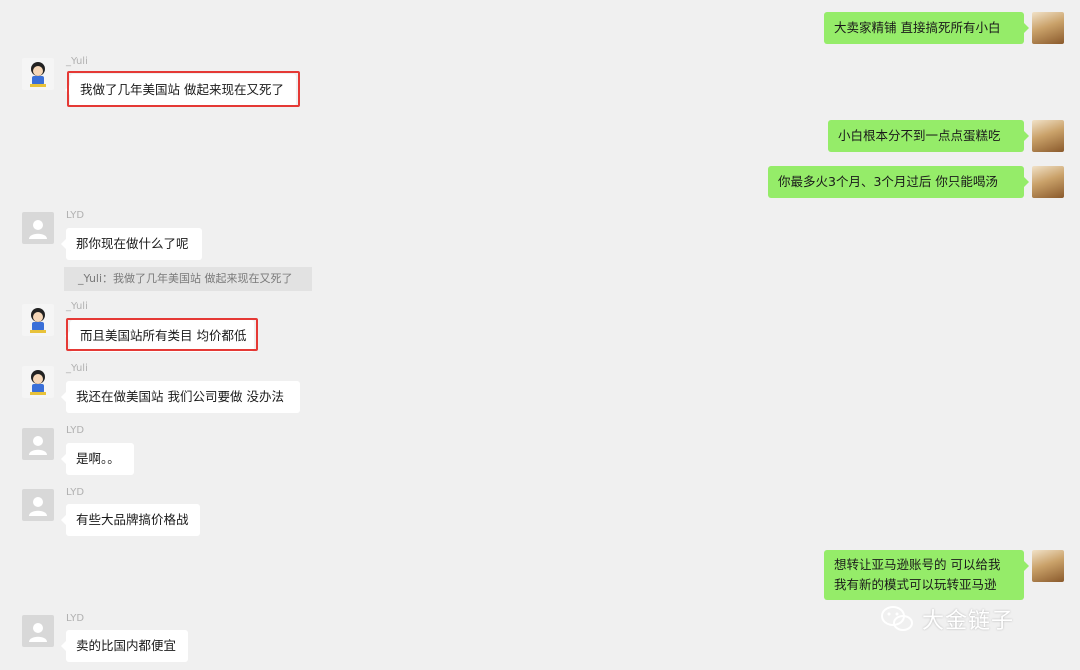 This screenshot has width=1080, height=670. What do you see at coordinates (917, 27) in the screenshot?
I see `message-text: 大卖家精铺 直接搞死所有小白` at bounding box center [917, 27].